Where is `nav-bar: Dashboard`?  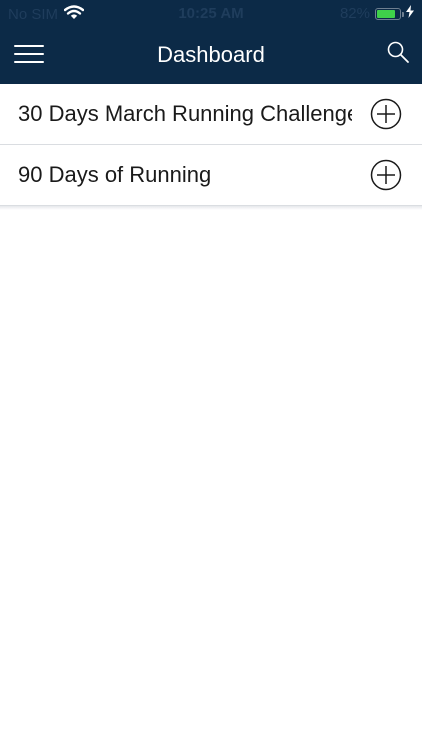 nav-bar: Dashboard is located at coordinates (211, 56).